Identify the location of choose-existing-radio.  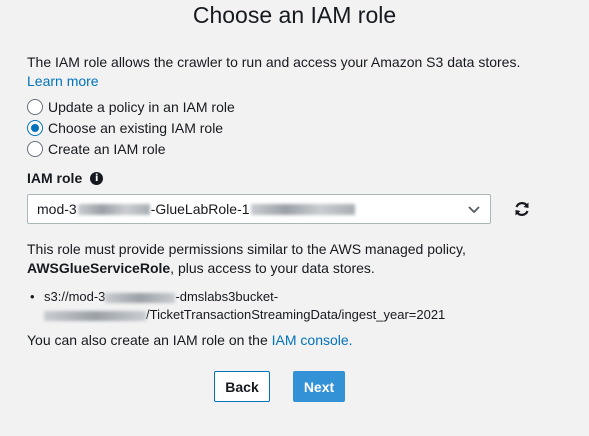
(35, 128).